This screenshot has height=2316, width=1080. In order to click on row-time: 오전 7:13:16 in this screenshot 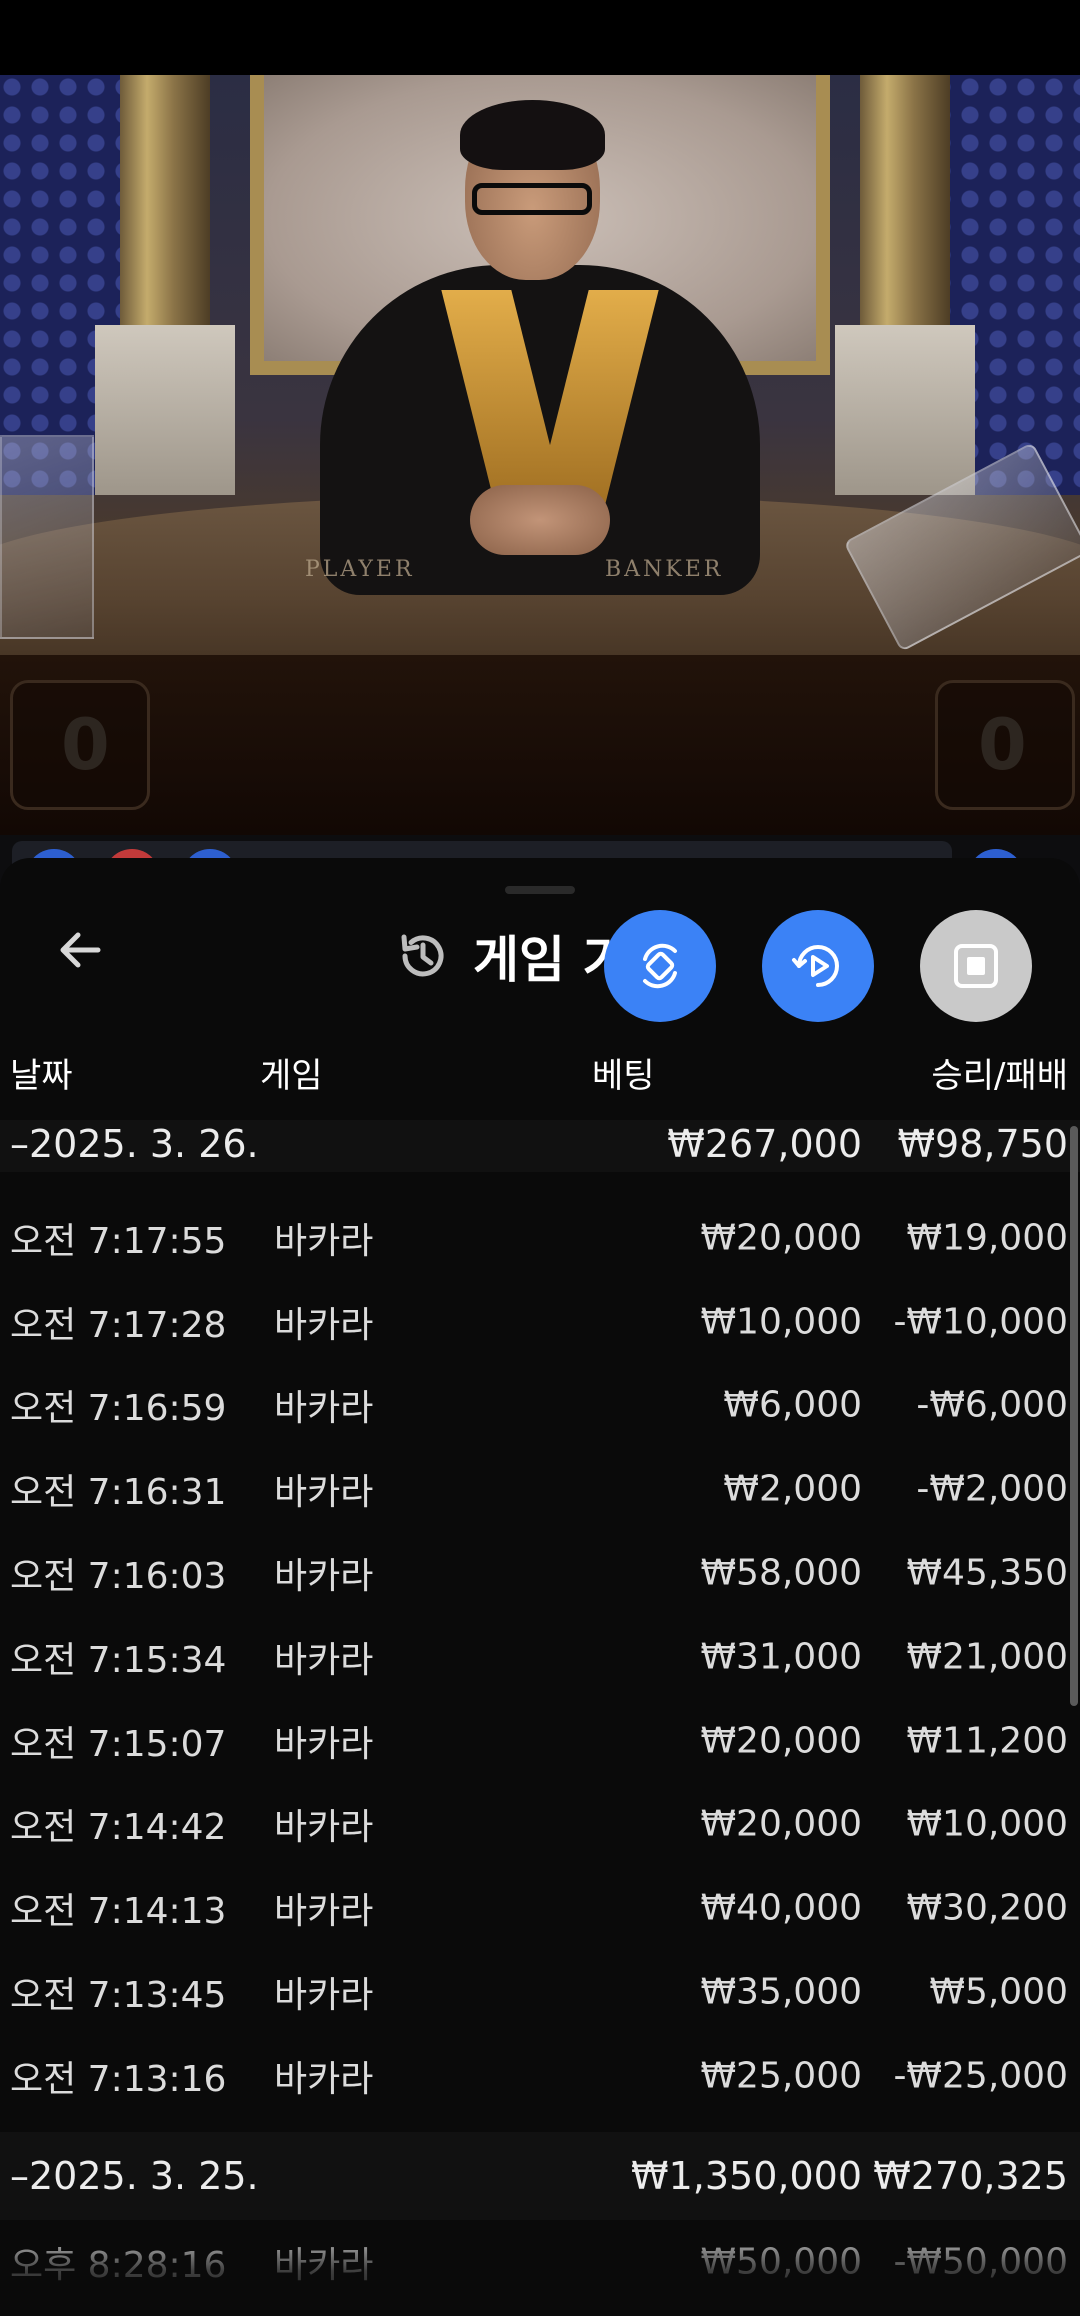, I will do `click(118, 2079)`.